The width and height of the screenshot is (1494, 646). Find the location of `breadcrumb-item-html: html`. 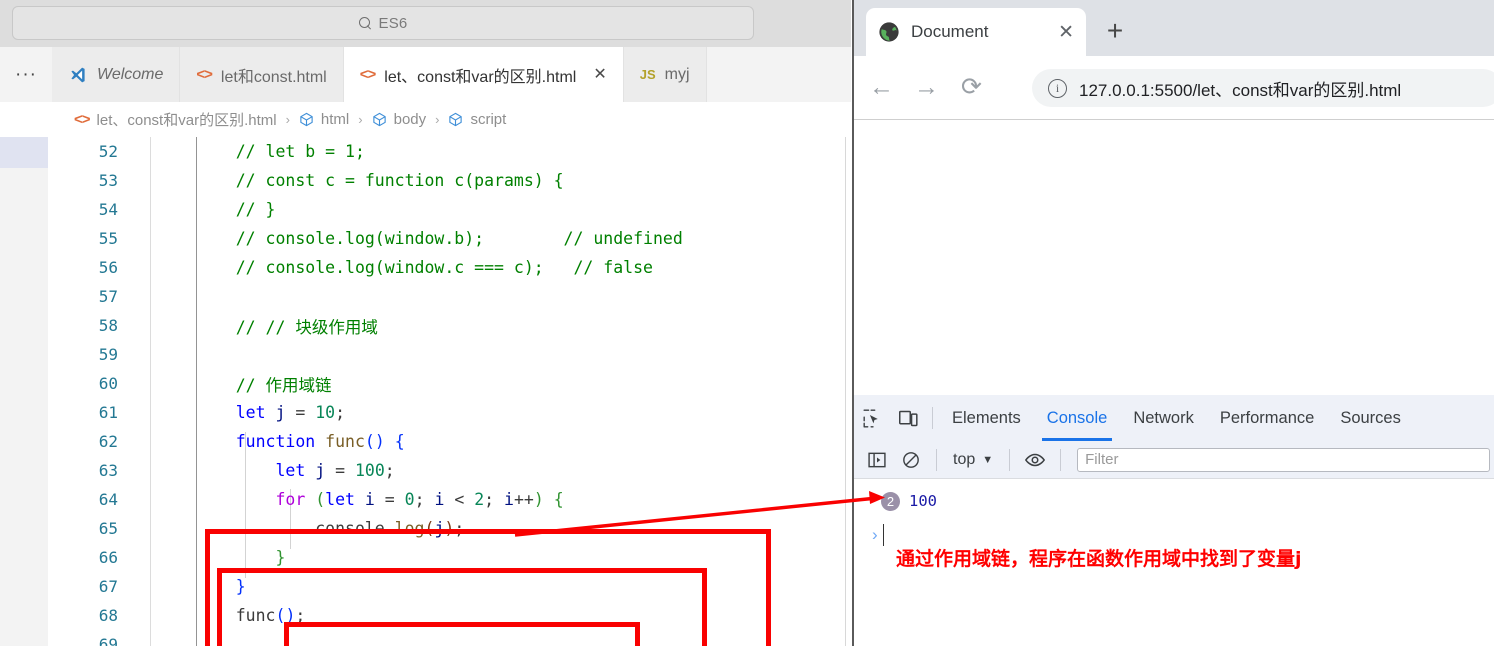

breadcrumb-item-html: html is located at coordinates (335, 119).